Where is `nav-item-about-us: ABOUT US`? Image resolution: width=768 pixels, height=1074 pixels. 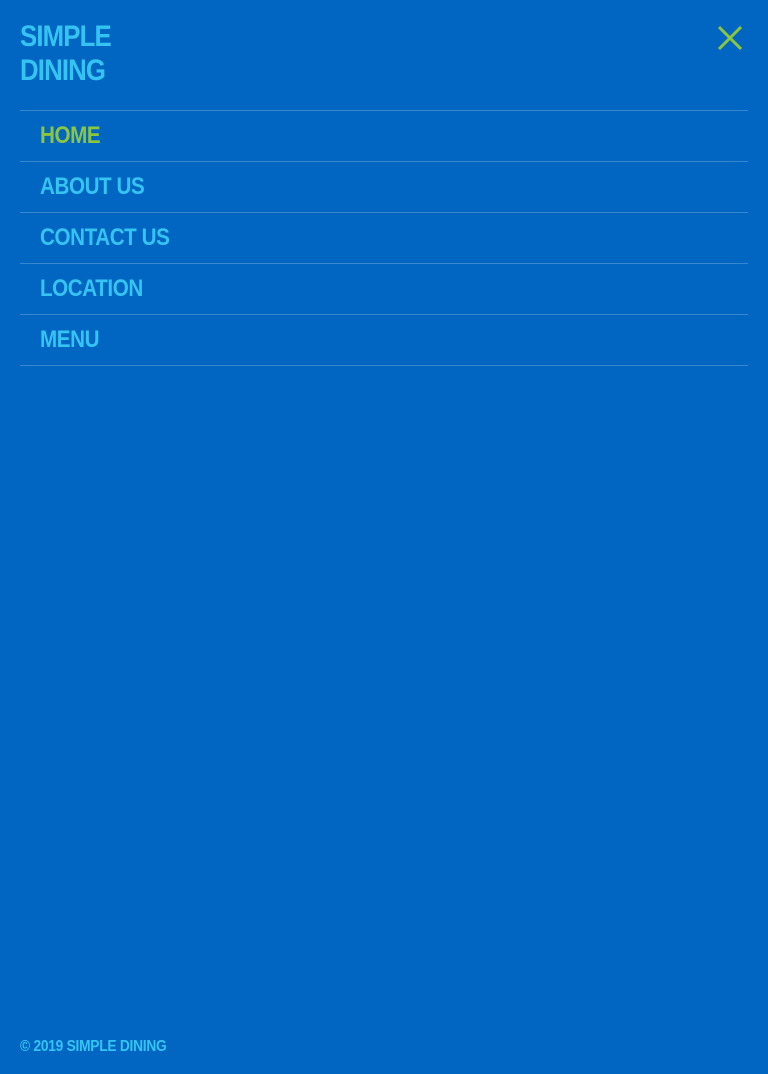
nav-item-about-us: ABOUT US is located at coordinates (384, 187).